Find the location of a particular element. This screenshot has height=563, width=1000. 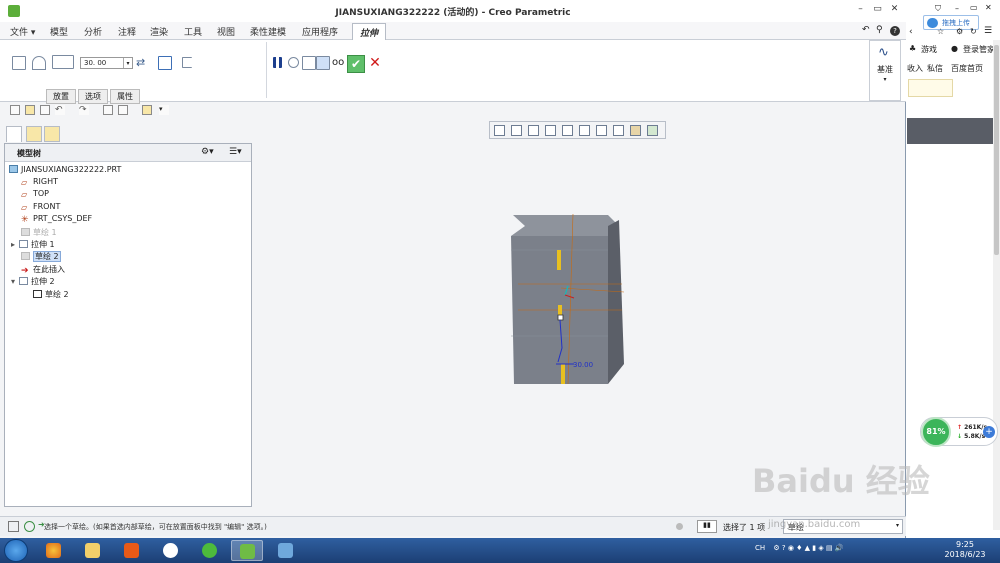

datum-display-icon is located at coordinates (618, 130).